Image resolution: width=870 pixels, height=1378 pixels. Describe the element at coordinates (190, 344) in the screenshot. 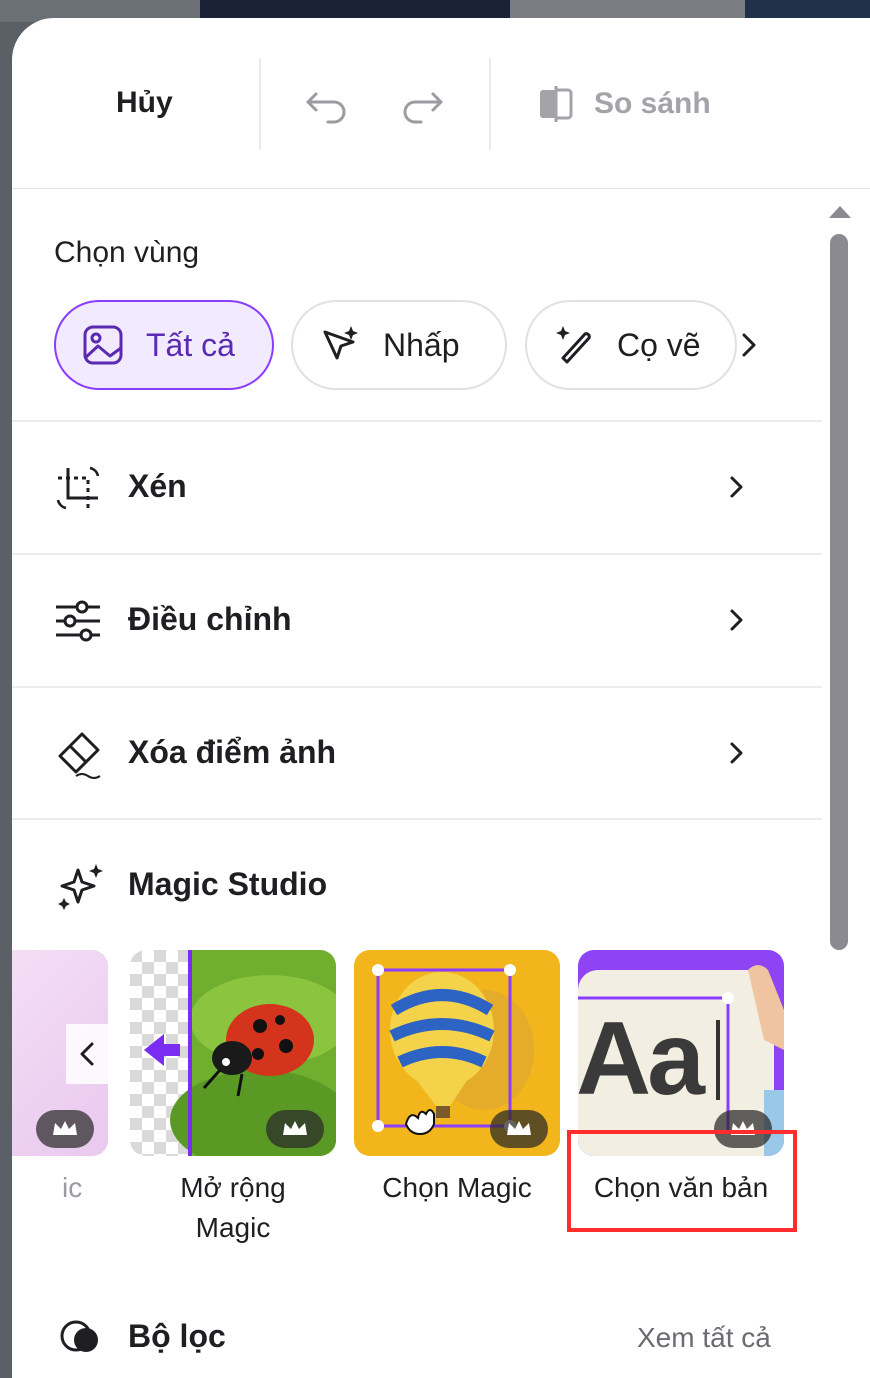

I see `chip-label: Tất cả` at that location.